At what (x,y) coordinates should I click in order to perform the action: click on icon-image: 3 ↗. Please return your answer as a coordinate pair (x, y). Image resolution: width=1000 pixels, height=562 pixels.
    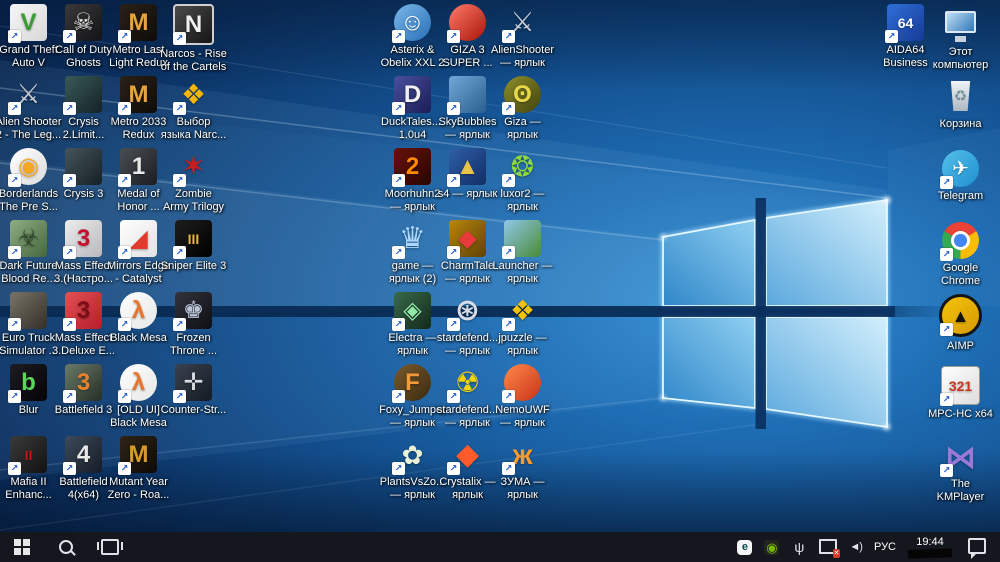
    Looking at the image, I should click on (82, 239).